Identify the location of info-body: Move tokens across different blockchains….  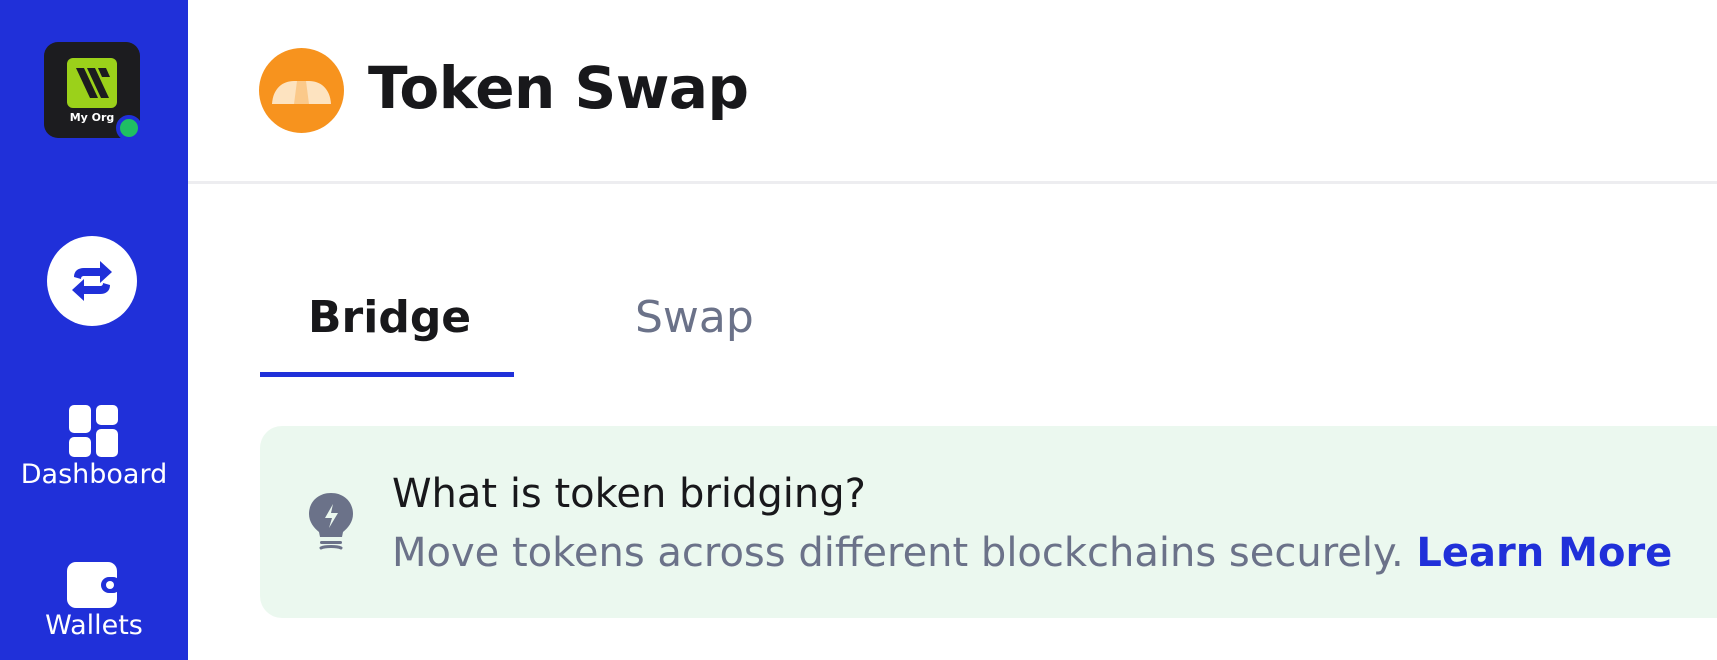
(1032, 553).